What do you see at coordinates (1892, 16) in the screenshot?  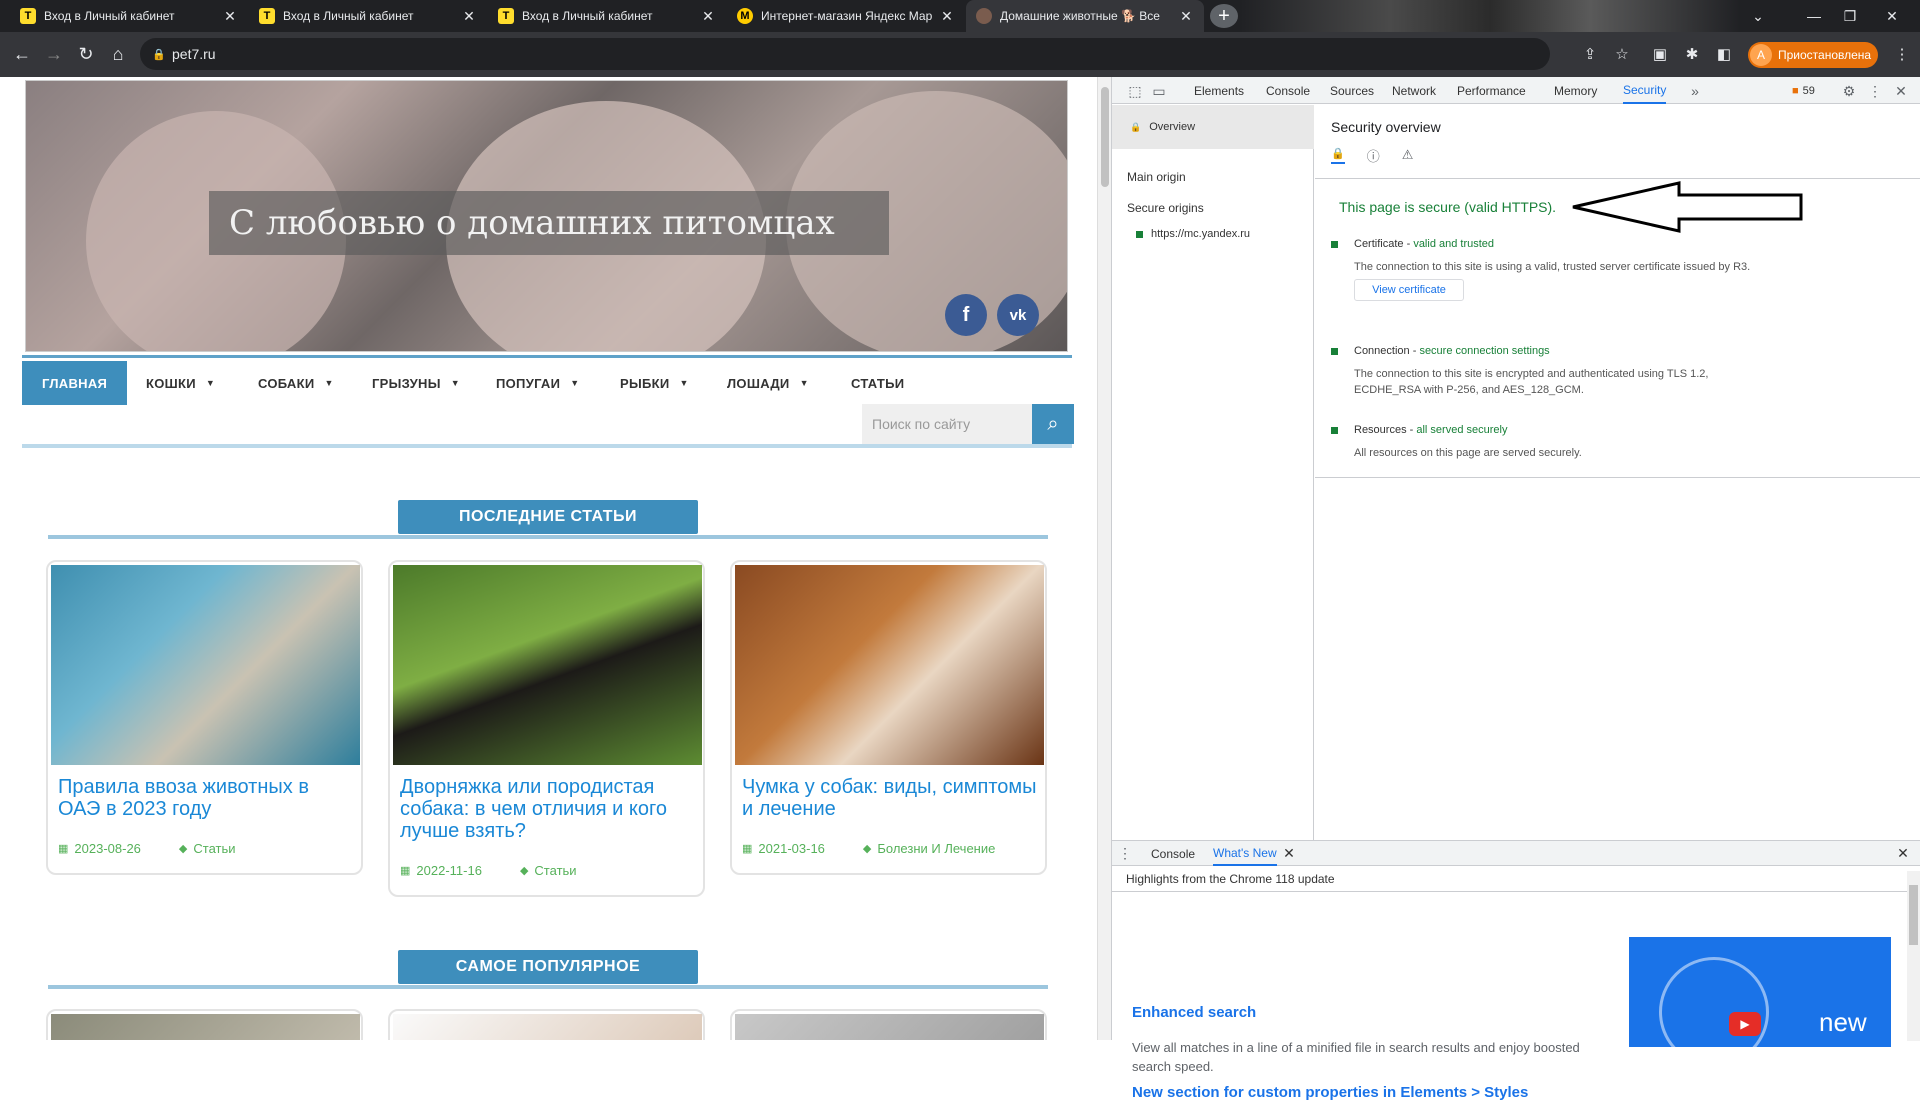 I see `close-window-button: ✕` at bounding box center [1892, 16].